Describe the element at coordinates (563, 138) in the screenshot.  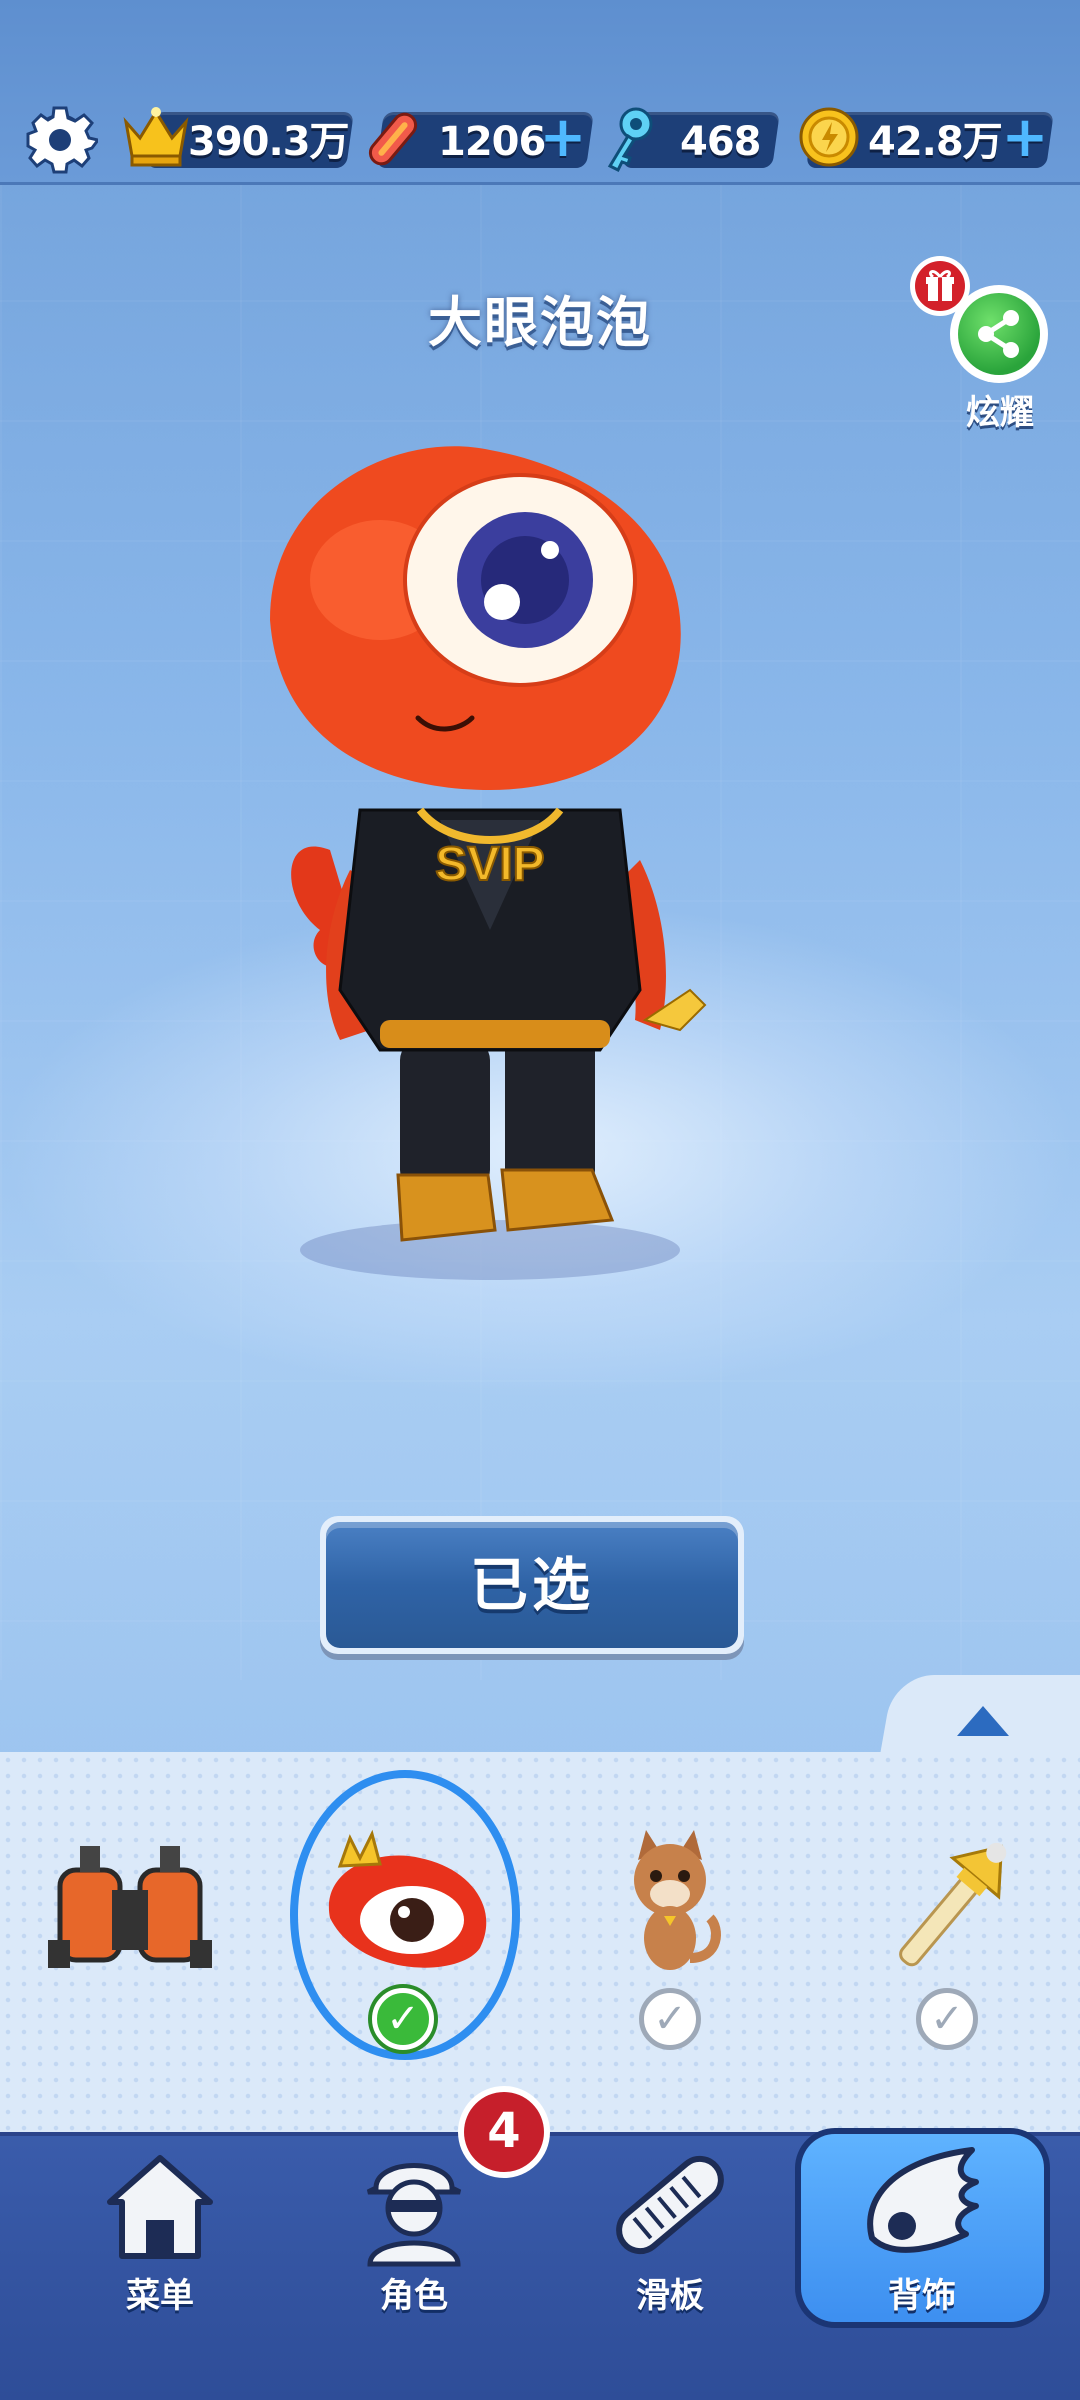
I see `add-boards-plus-icon: +` at that location.